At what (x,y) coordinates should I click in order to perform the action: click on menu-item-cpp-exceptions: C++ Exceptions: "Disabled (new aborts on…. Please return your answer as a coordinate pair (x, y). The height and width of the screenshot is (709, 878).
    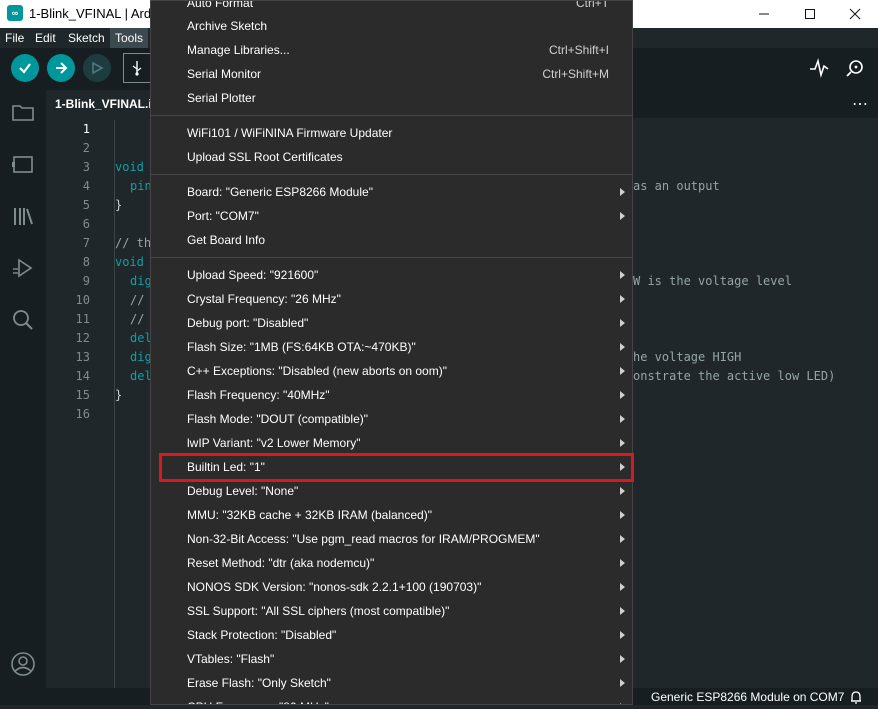
    Looking at the image, I should click on (391, 371).